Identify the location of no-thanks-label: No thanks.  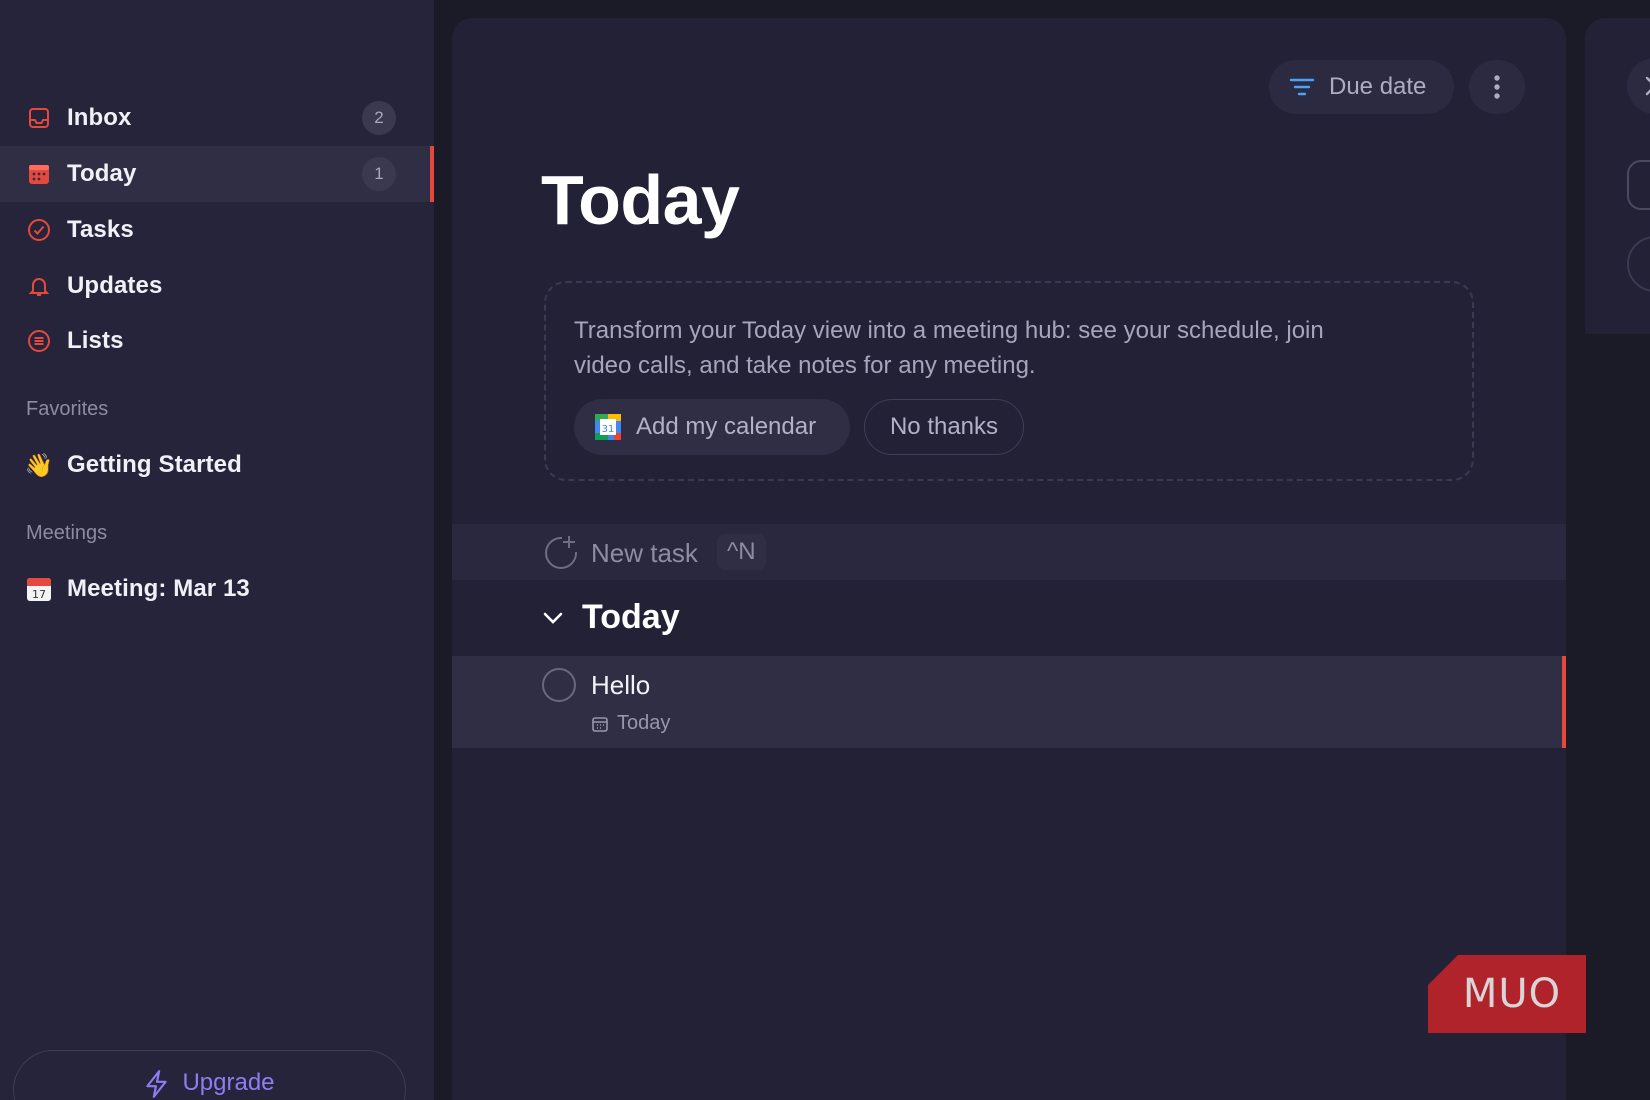
(944, 426).